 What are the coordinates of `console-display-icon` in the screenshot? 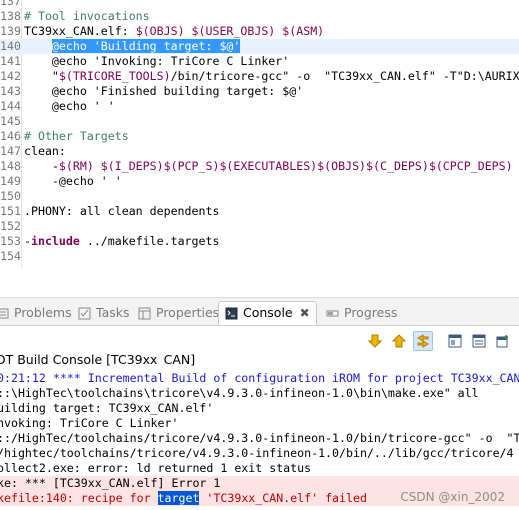 It's located at (455, 341).